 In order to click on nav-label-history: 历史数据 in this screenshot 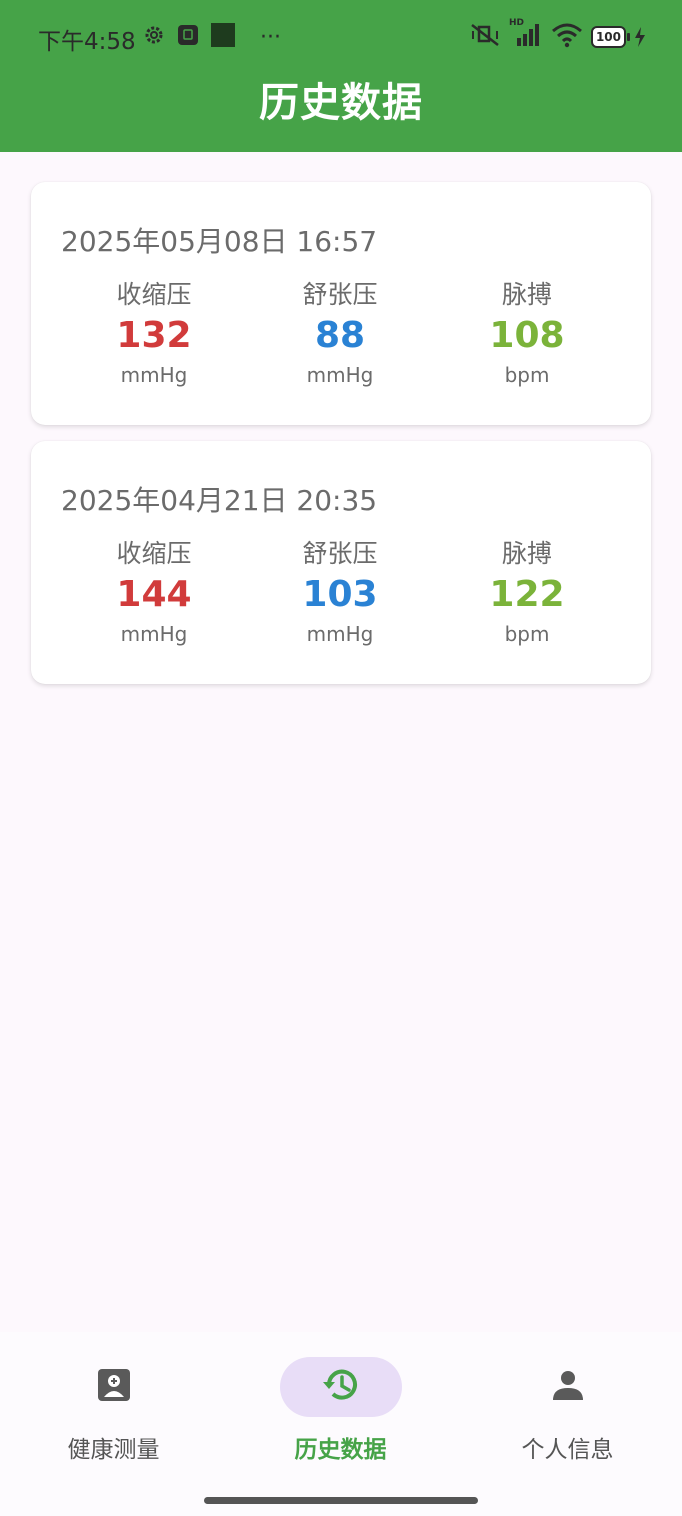, I will do `click(340, 1450)`.